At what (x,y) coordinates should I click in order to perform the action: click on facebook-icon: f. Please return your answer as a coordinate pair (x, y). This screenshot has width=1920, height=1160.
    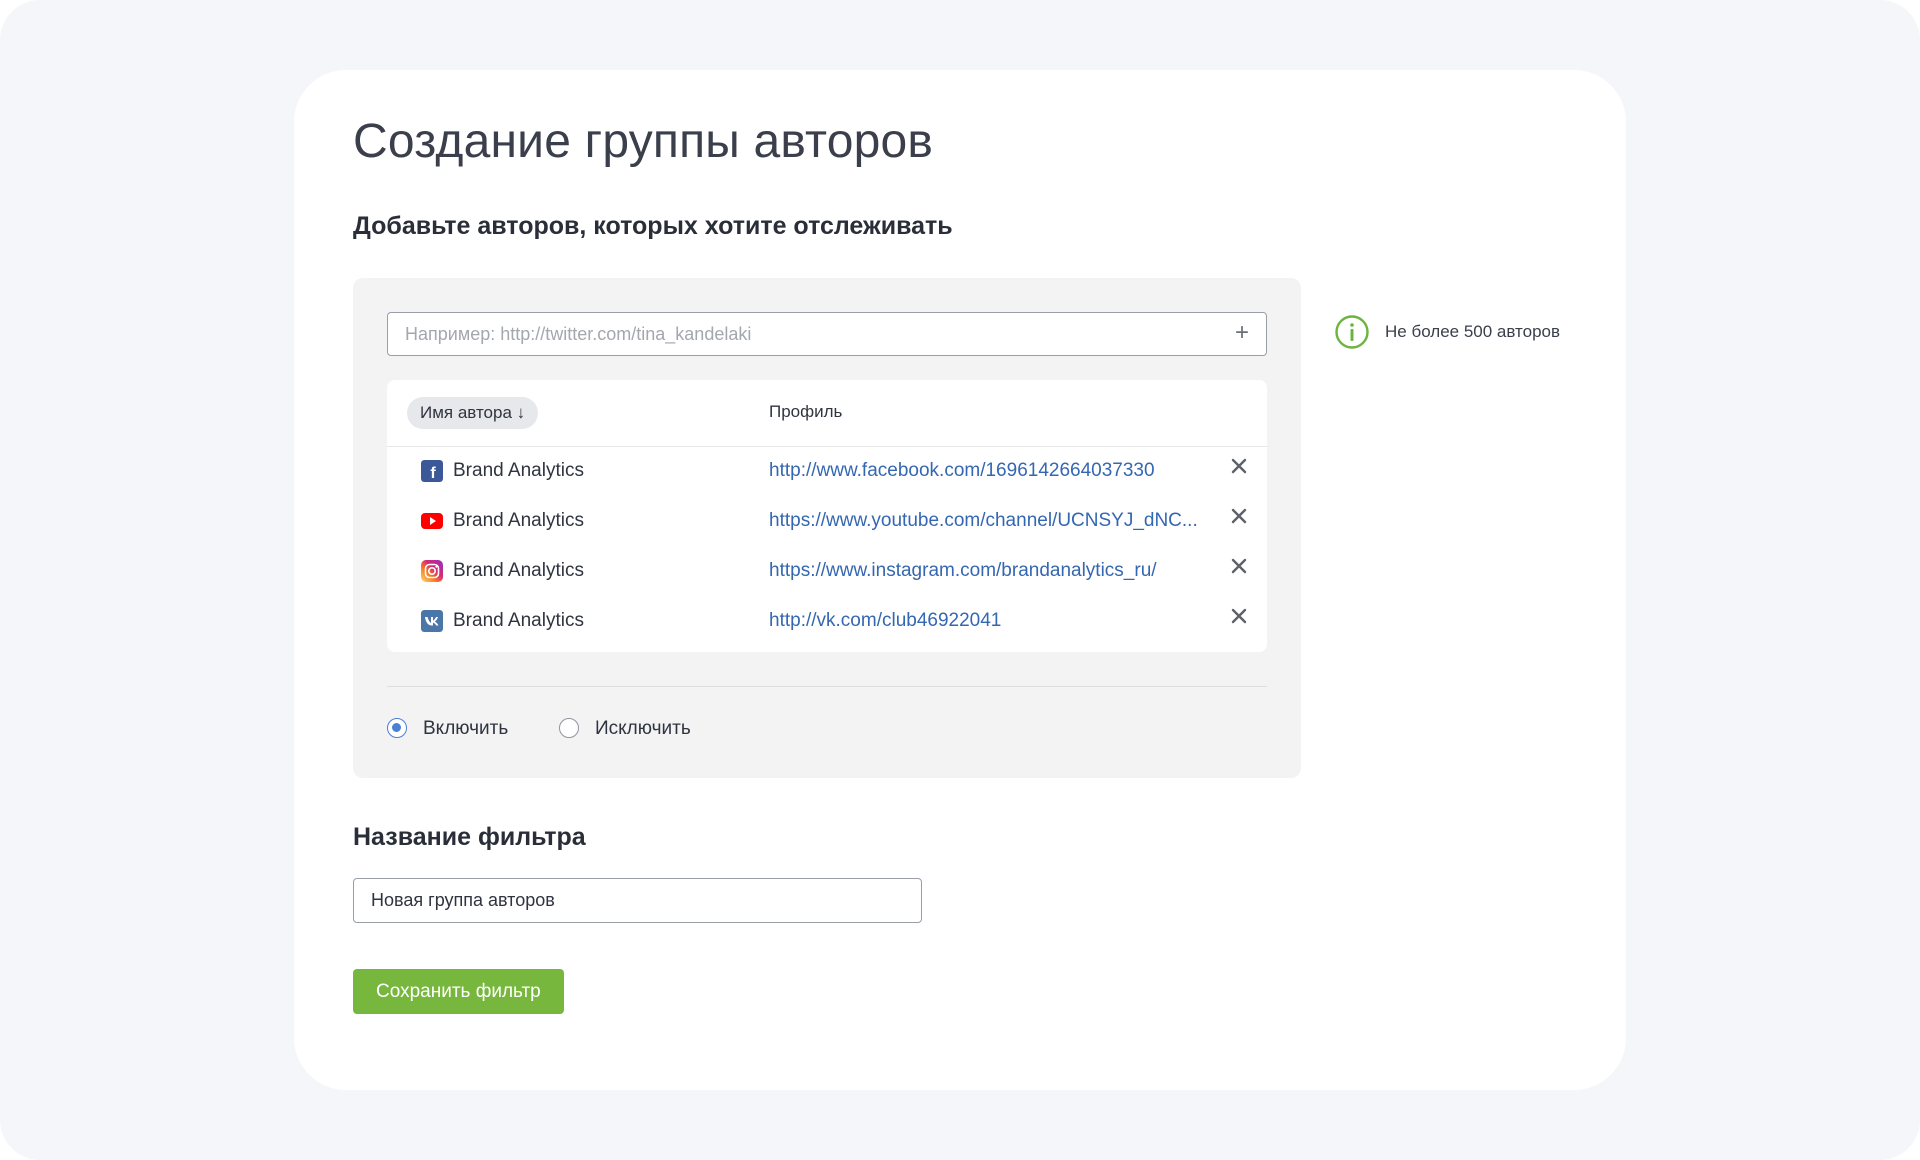
    Looking at the image, I should click on (432, 471).